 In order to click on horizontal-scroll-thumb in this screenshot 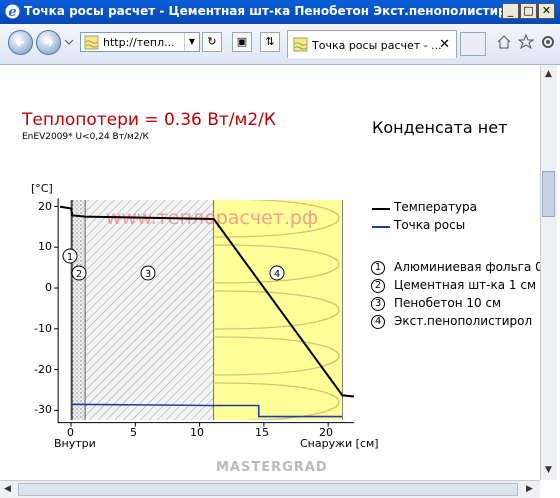, I will do `click(268, 489)`.